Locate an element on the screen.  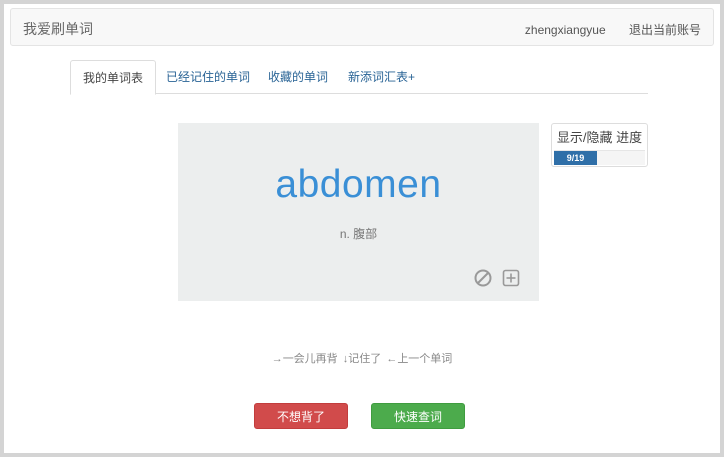
tab-my-wordlist: 我的单词表 is located at coordinates (113, 77).